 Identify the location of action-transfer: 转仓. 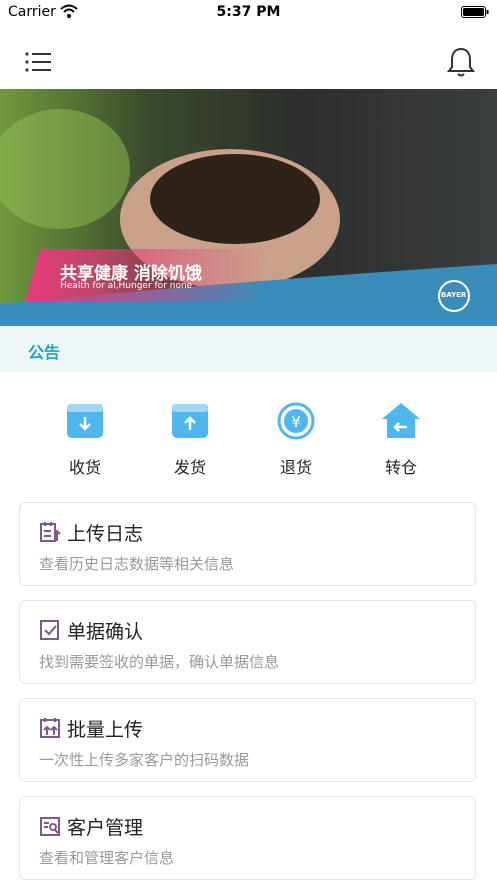
(401, 439).